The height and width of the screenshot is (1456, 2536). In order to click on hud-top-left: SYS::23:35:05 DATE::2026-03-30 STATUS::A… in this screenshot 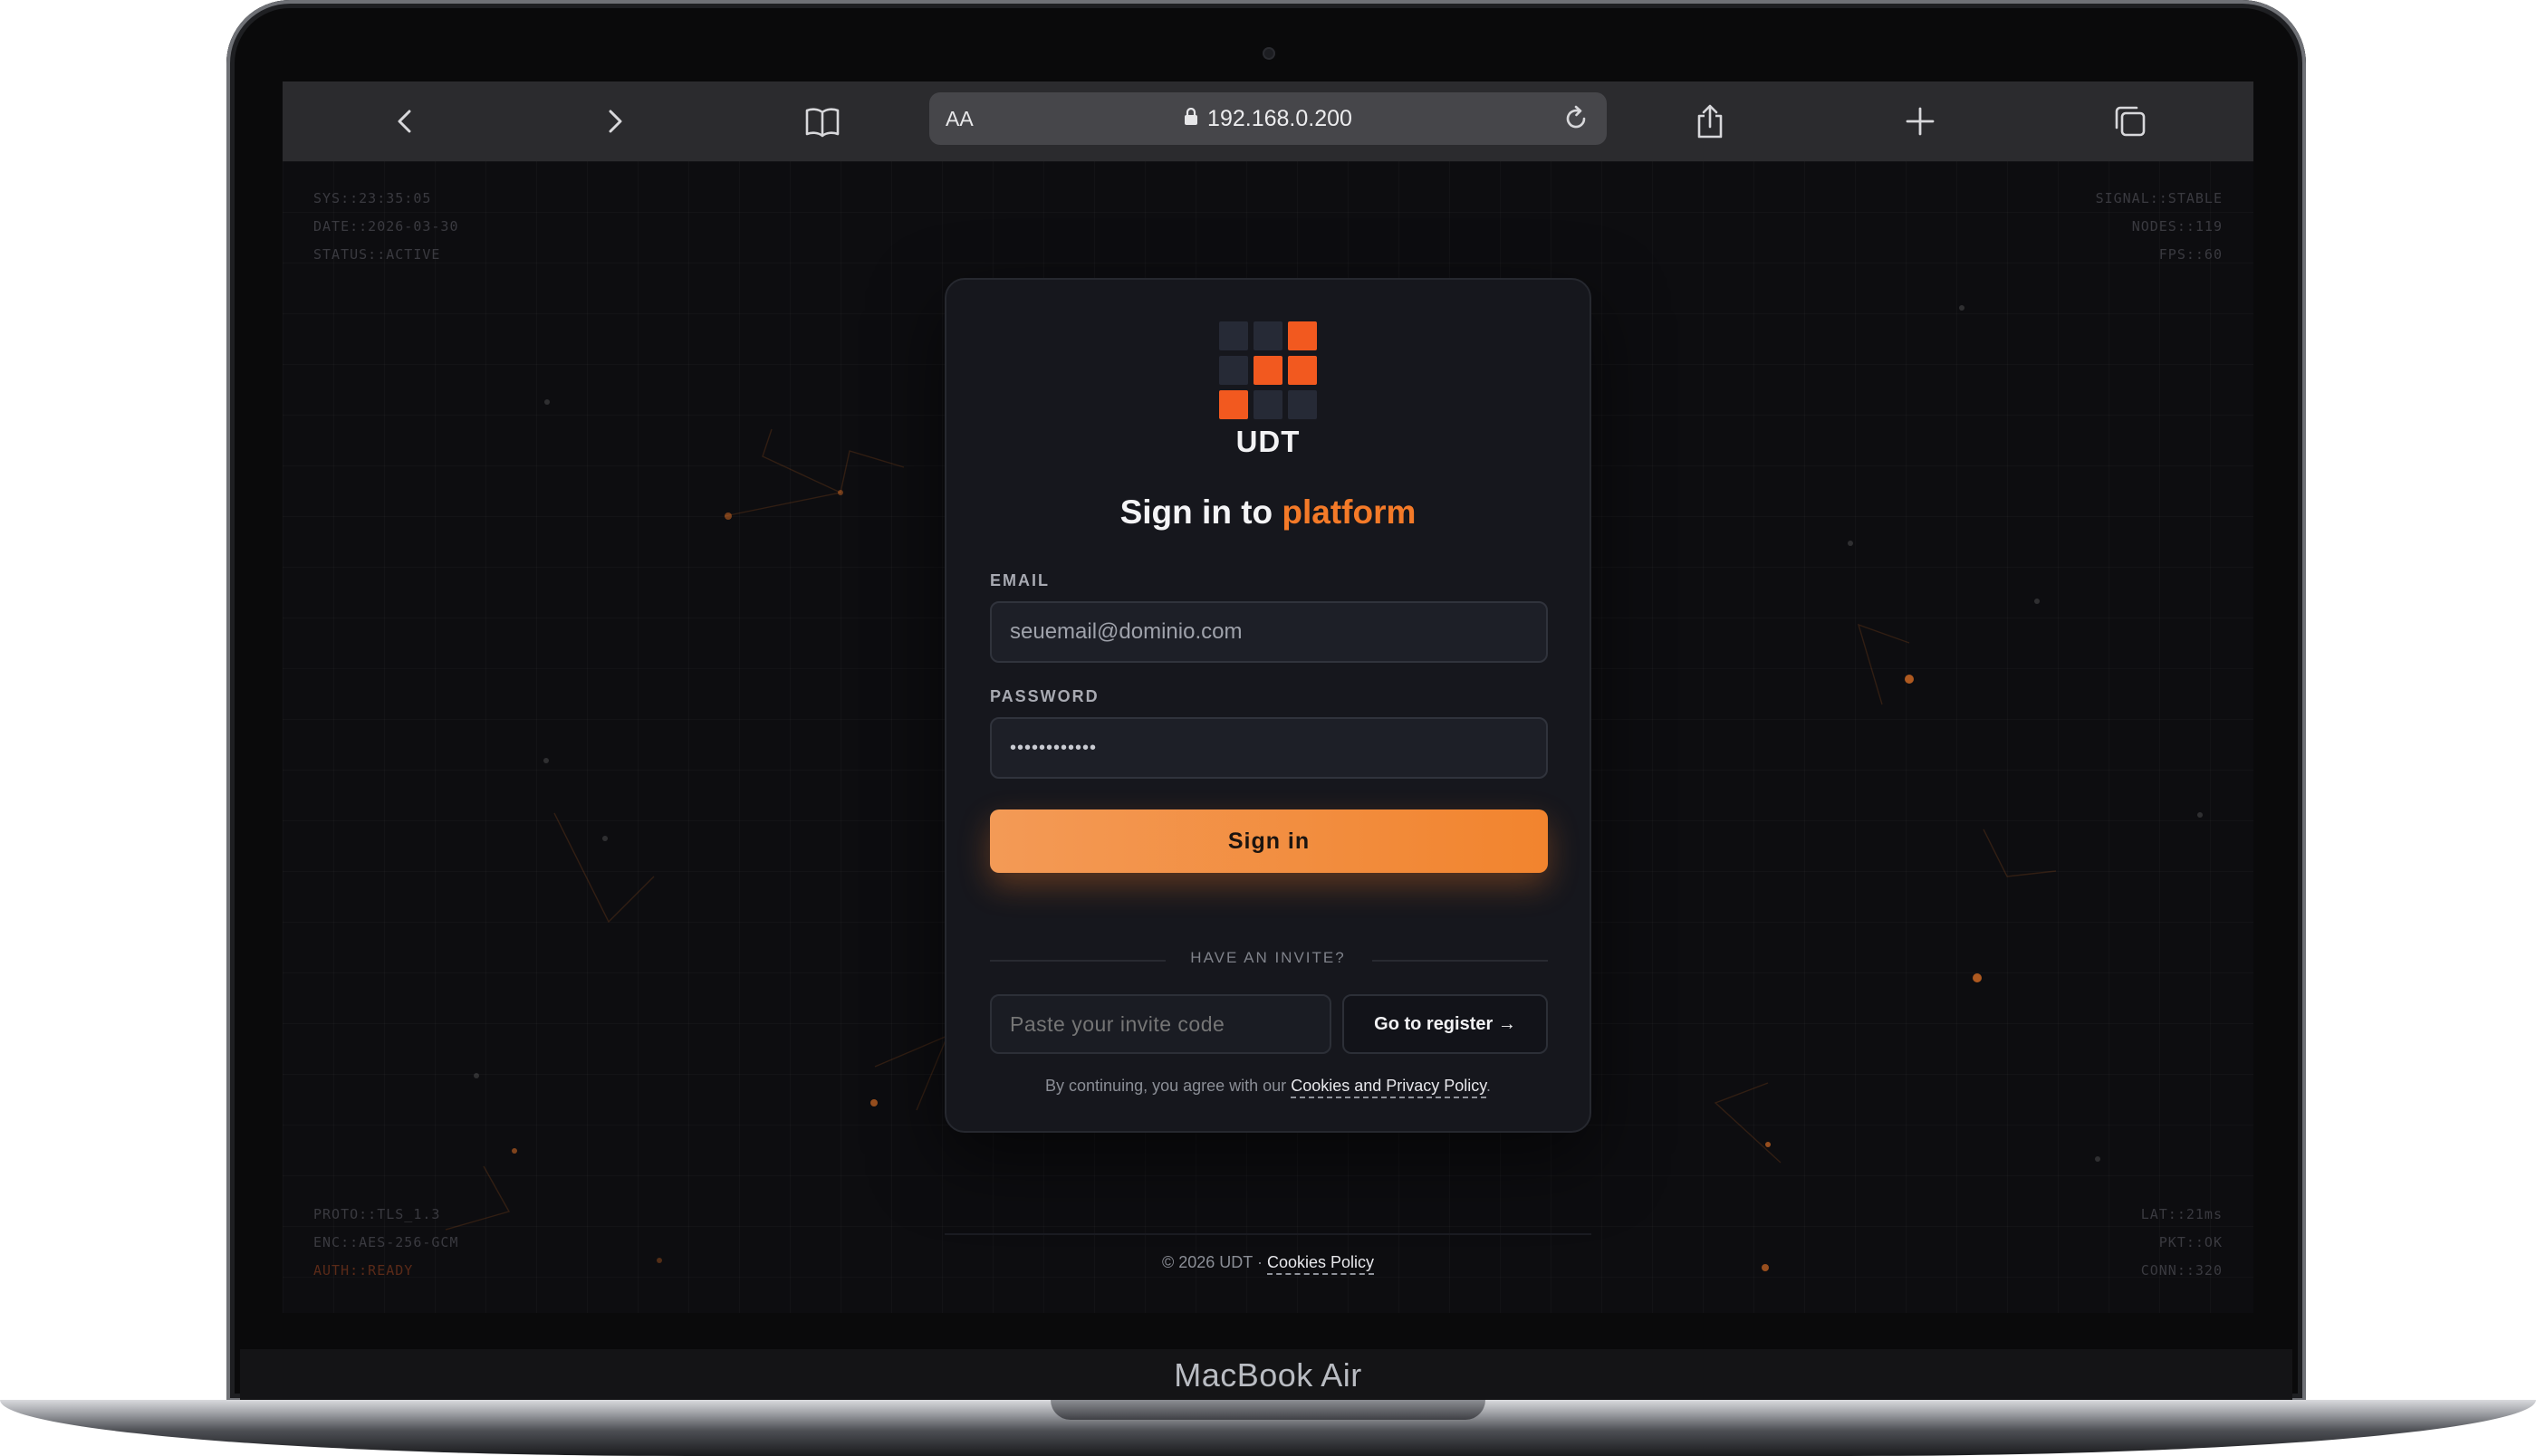, I will do `click(386, 227)`.